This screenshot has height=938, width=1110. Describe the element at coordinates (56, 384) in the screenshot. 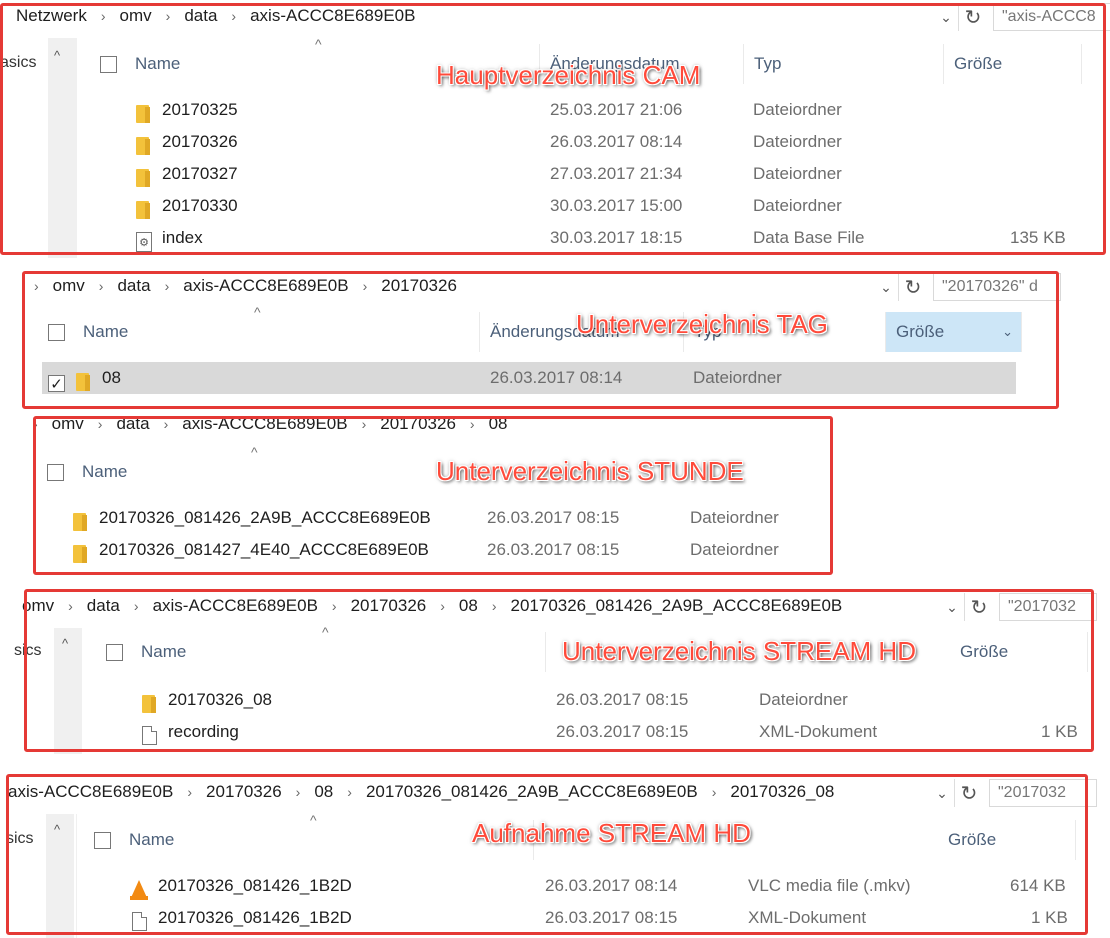

I see `row-checkbox: ✓` at that location.